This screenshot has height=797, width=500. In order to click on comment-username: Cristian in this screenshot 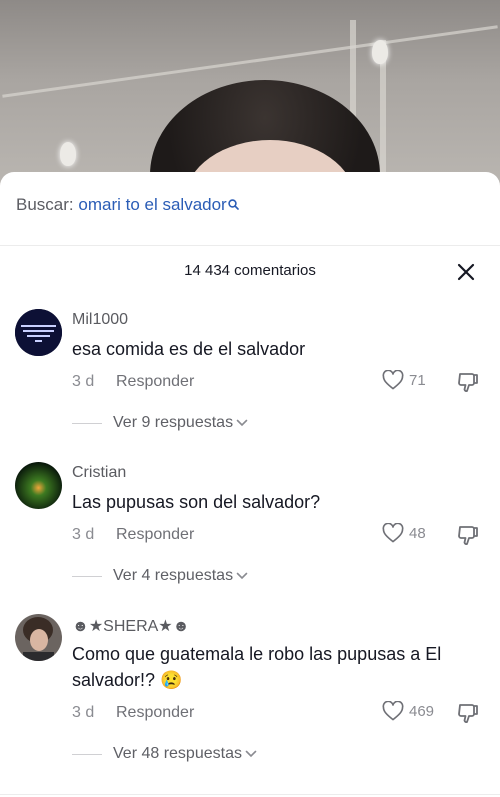, I will do `click(99, 473)`.